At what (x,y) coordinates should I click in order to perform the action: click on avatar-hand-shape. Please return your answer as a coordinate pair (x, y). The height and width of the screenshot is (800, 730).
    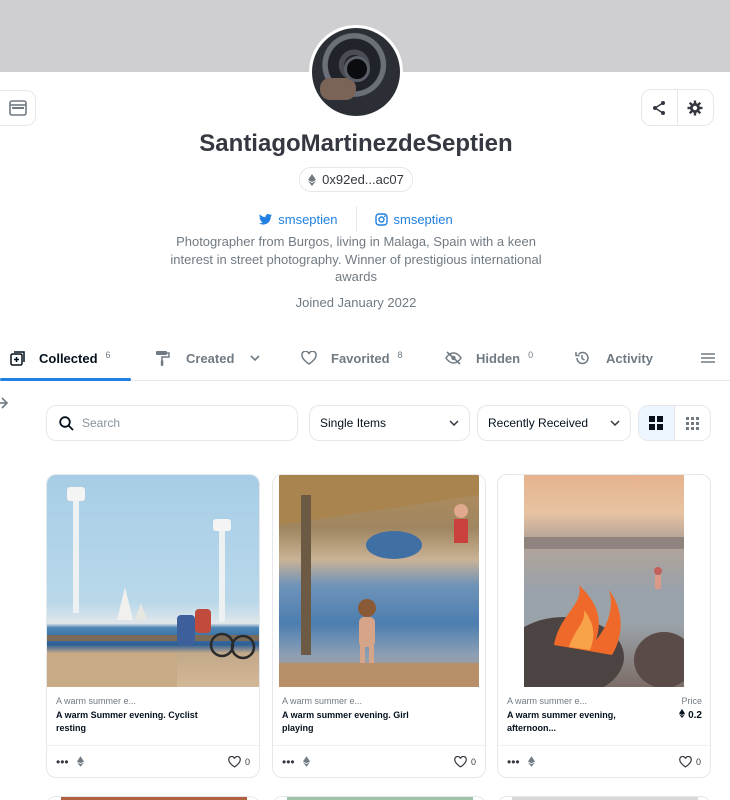
    Looking at the image, I should click on (338, 89).